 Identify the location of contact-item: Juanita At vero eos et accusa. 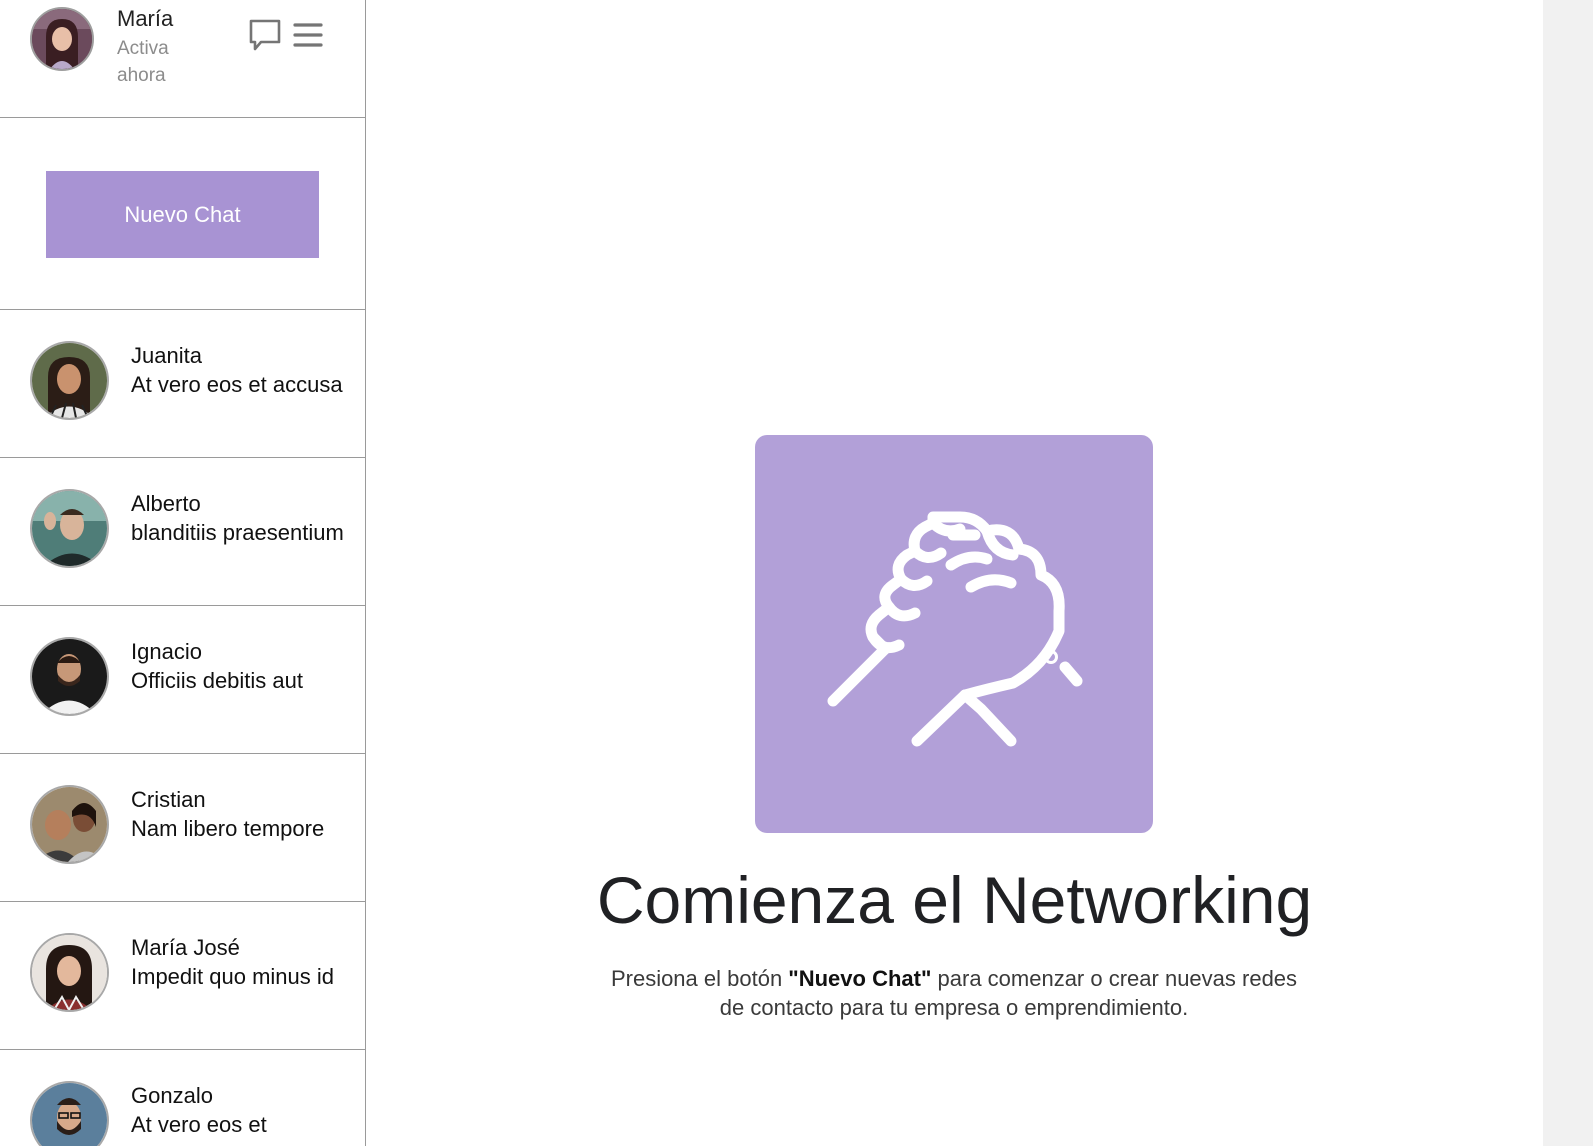
(182, 384).